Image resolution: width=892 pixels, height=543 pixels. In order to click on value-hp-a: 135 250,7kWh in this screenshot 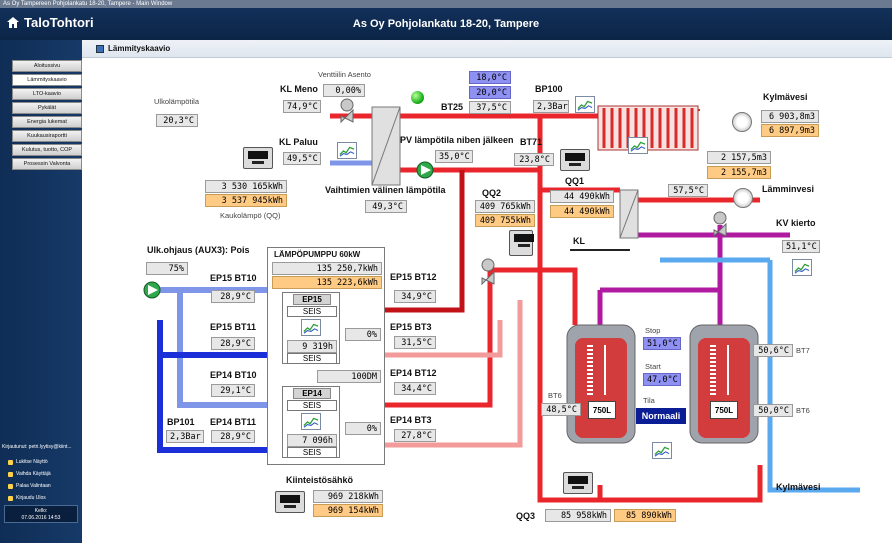, I will do `click(327, 268)`.